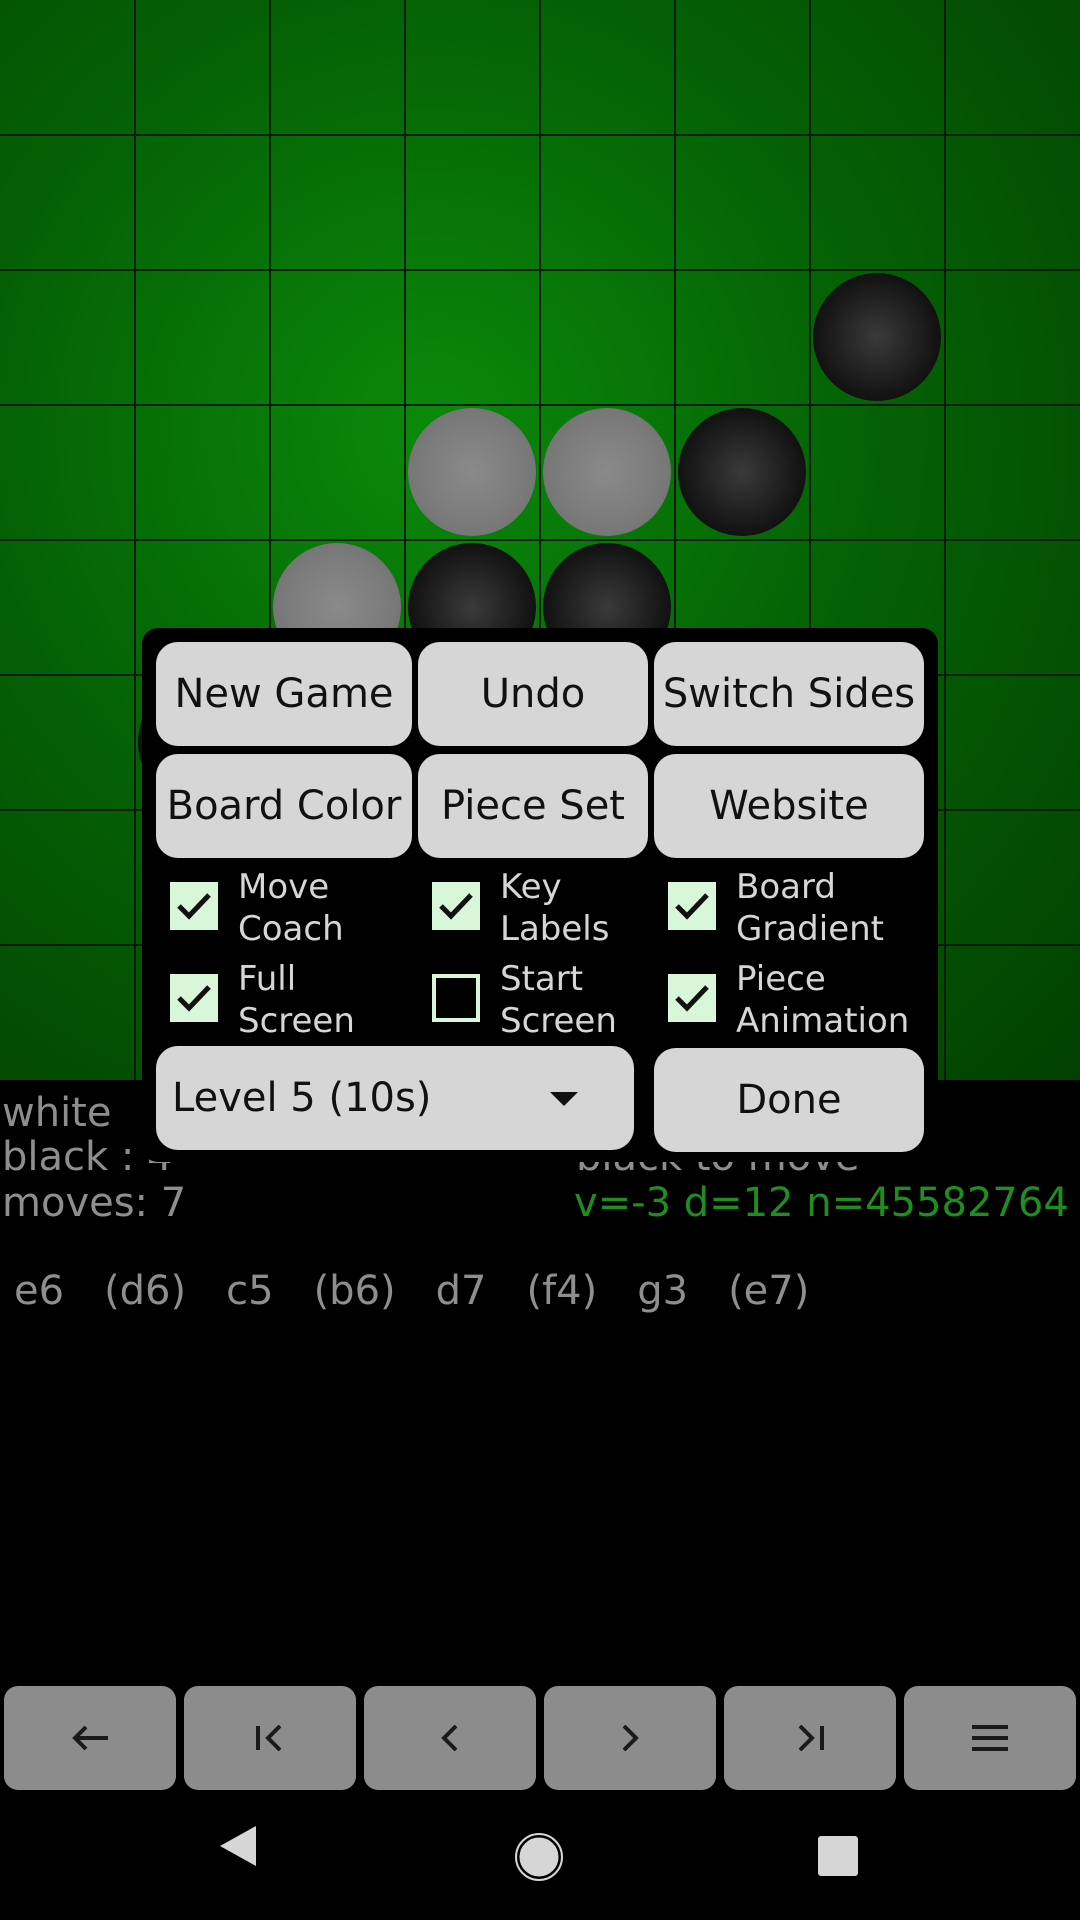 This screenshot has height=1920, width=1080. I want to click on chevron-right-icon, so click(630, 1738).